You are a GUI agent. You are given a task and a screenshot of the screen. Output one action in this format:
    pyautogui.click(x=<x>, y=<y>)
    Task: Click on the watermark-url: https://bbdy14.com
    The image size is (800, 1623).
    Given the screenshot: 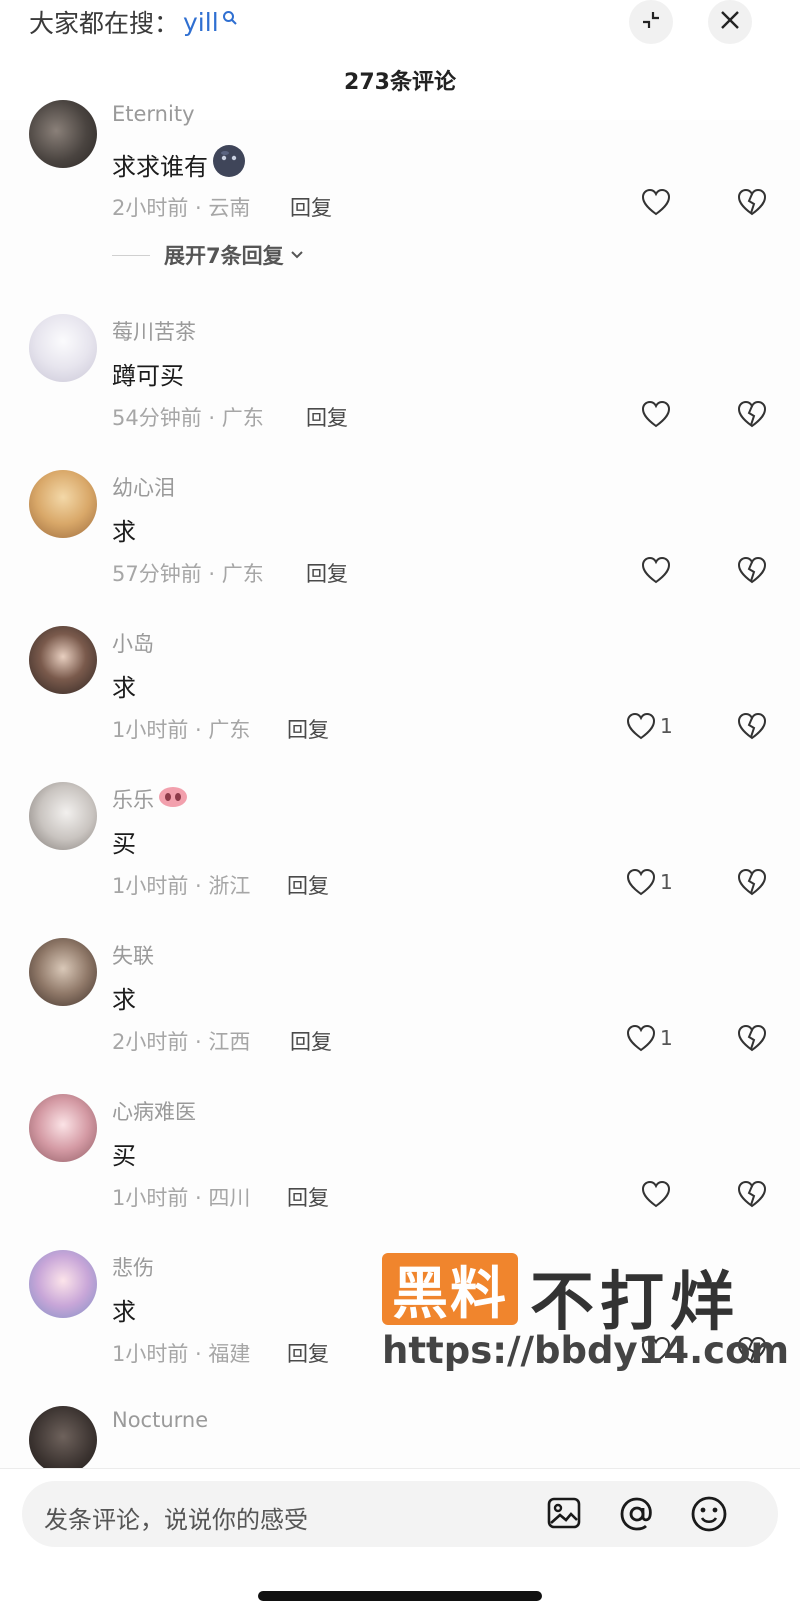 What is the action you would take?
    pyautogui.click(x=586, y=1350)
    